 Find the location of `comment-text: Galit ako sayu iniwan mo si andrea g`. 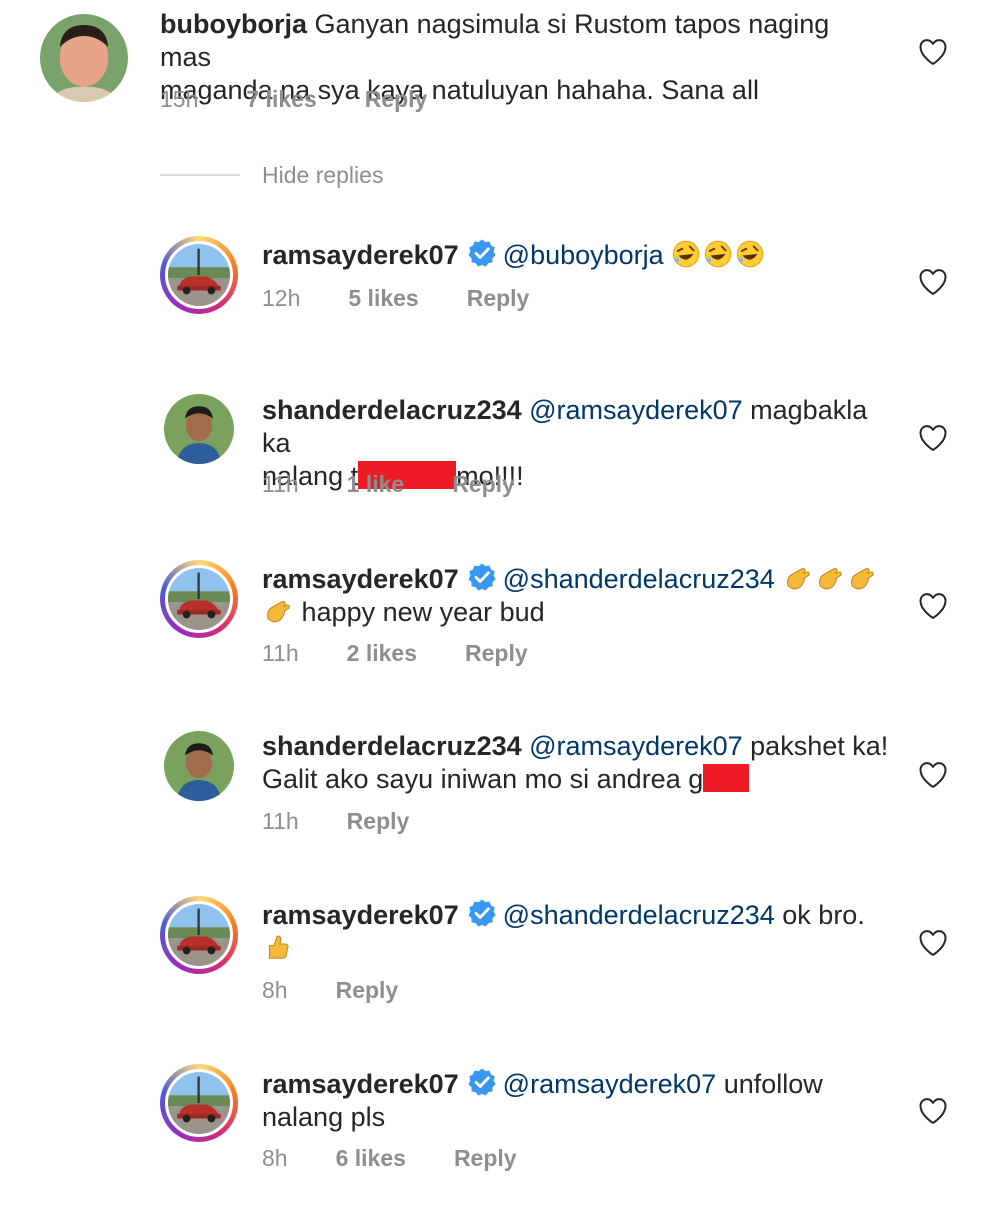

comment-text: Galit ako sayu iniwan mo si andrea g is located at coordinates (483, 779).